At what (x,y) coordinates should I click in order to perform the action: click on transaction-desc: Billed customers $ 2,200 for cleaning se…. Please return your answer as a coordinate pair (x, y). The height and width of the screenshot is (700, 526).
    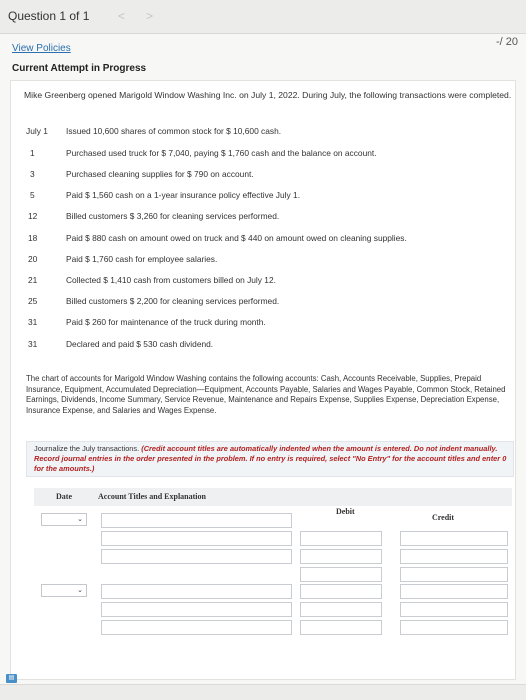
    Looking at the image, I should click on (173, 301).